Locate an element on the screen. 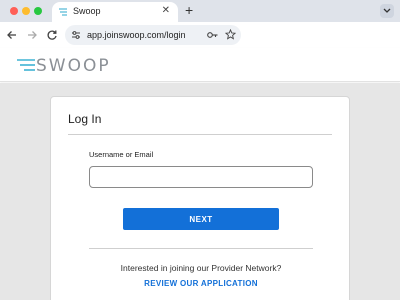  url-text: app.joinswoop.com/login is located at coordinates (136, 35).